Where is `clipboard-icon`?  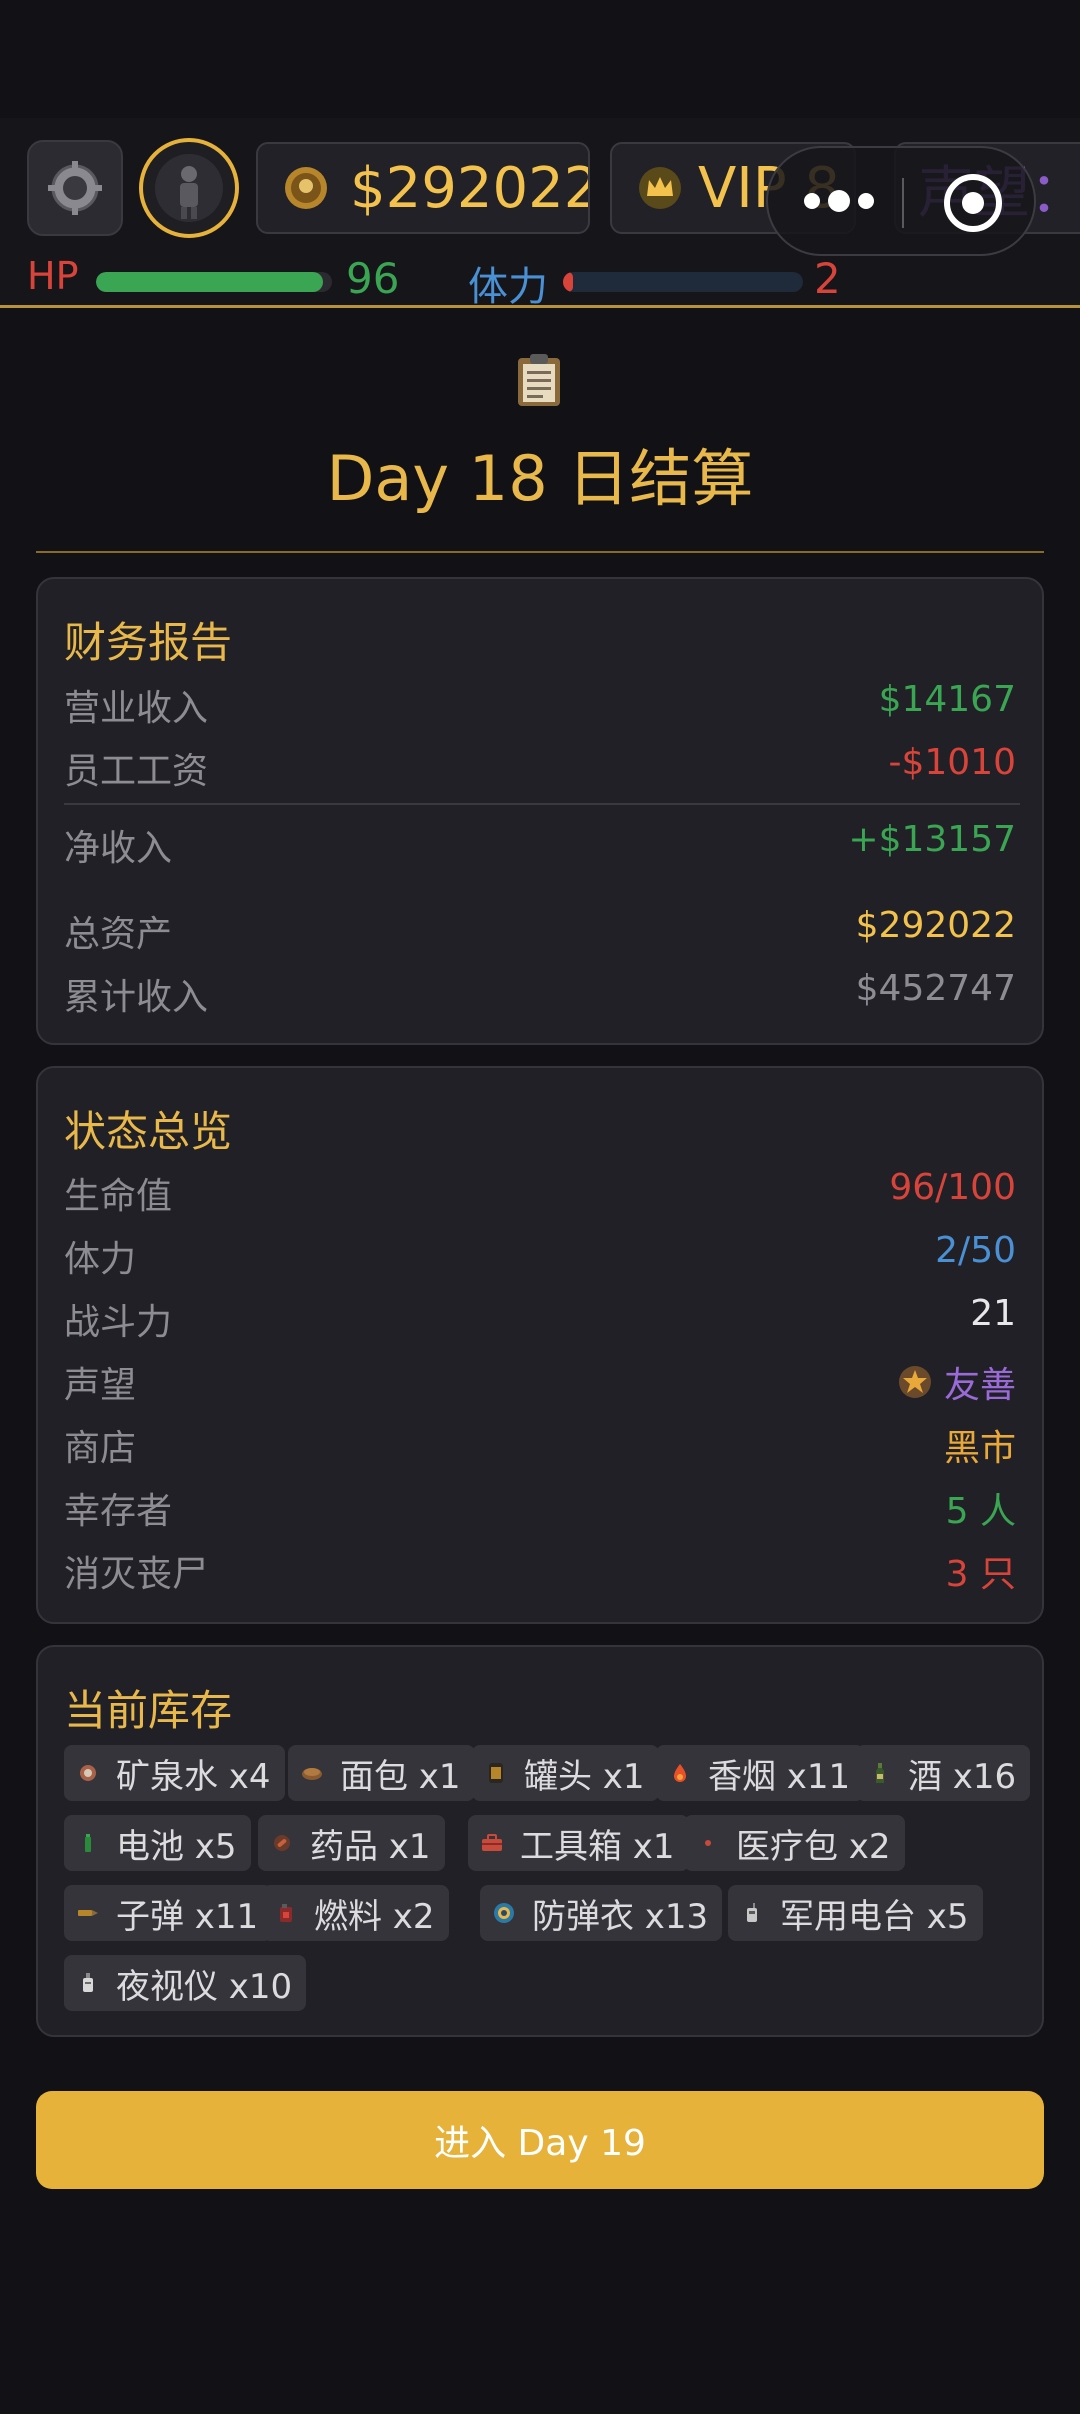 clipboard-icon is located at coordinates (539, 380).